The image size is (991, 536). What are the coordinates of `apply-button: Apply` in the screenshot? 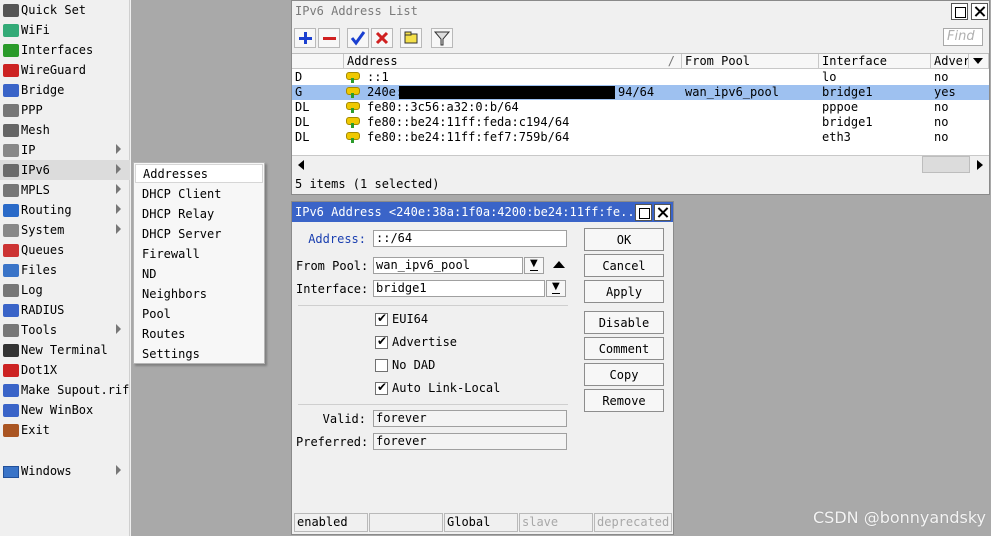 It's located at (624, 291).